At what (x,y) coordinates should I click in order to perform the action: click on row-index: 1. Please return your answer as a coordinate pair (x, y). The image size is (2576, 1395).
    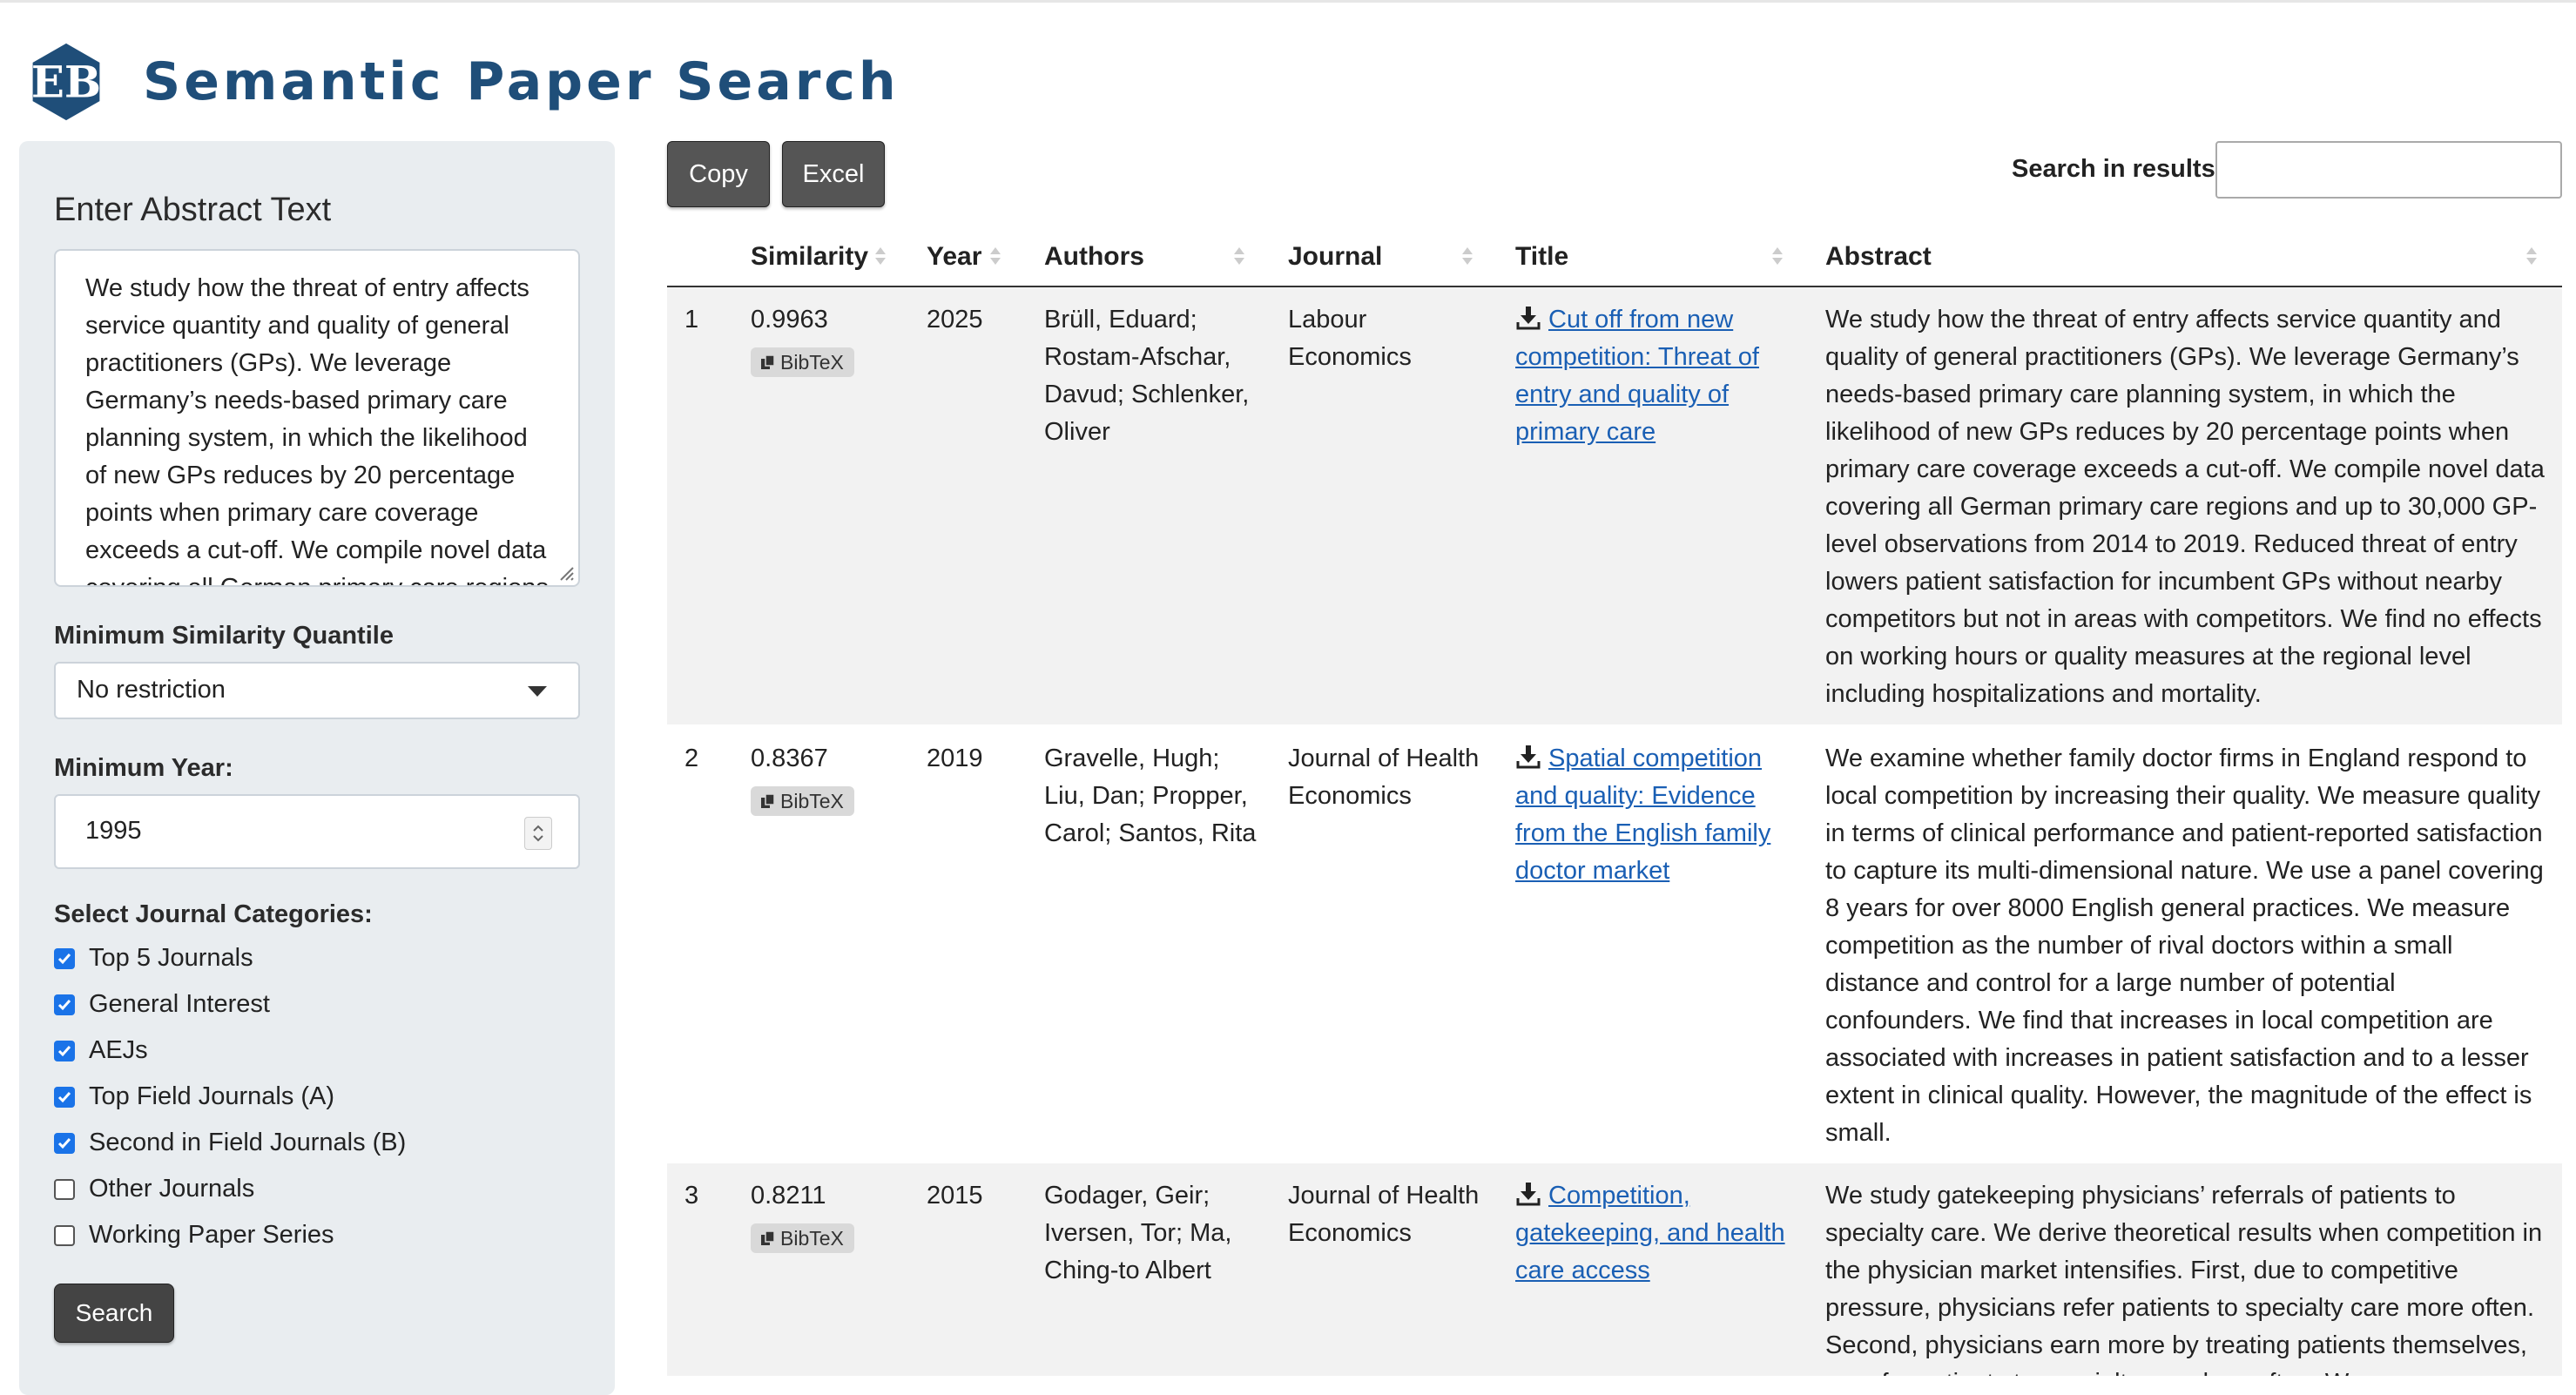
    Looking at the image, I should click on (691, 320).